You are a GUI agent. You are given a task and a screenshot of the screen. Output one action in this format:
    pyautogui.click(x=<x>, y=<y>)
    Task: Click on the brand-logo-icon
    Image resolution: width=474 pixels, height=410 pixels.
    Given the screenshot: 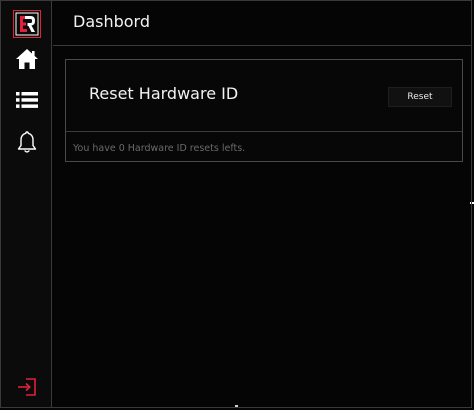 What is the action you would take?
    pyautogui.click(x=27, y=24)
    